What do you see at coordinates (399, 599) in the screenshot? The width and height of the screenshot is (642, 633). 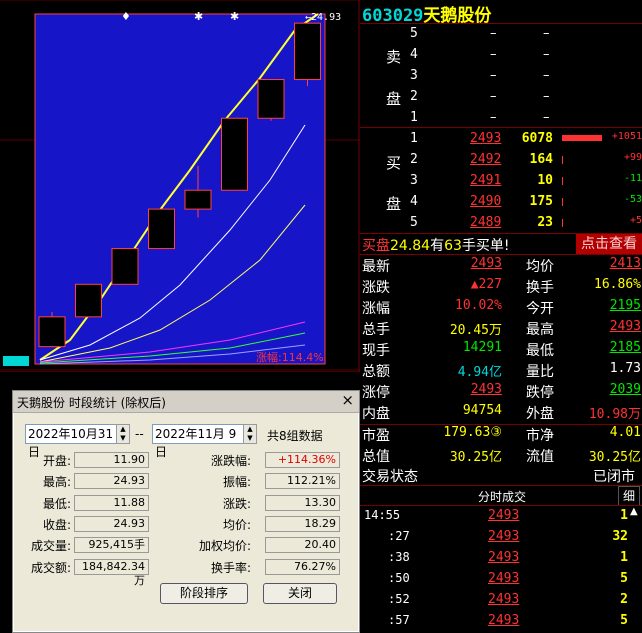 I see `tick-time: :52` at bounding box center [399, 599].